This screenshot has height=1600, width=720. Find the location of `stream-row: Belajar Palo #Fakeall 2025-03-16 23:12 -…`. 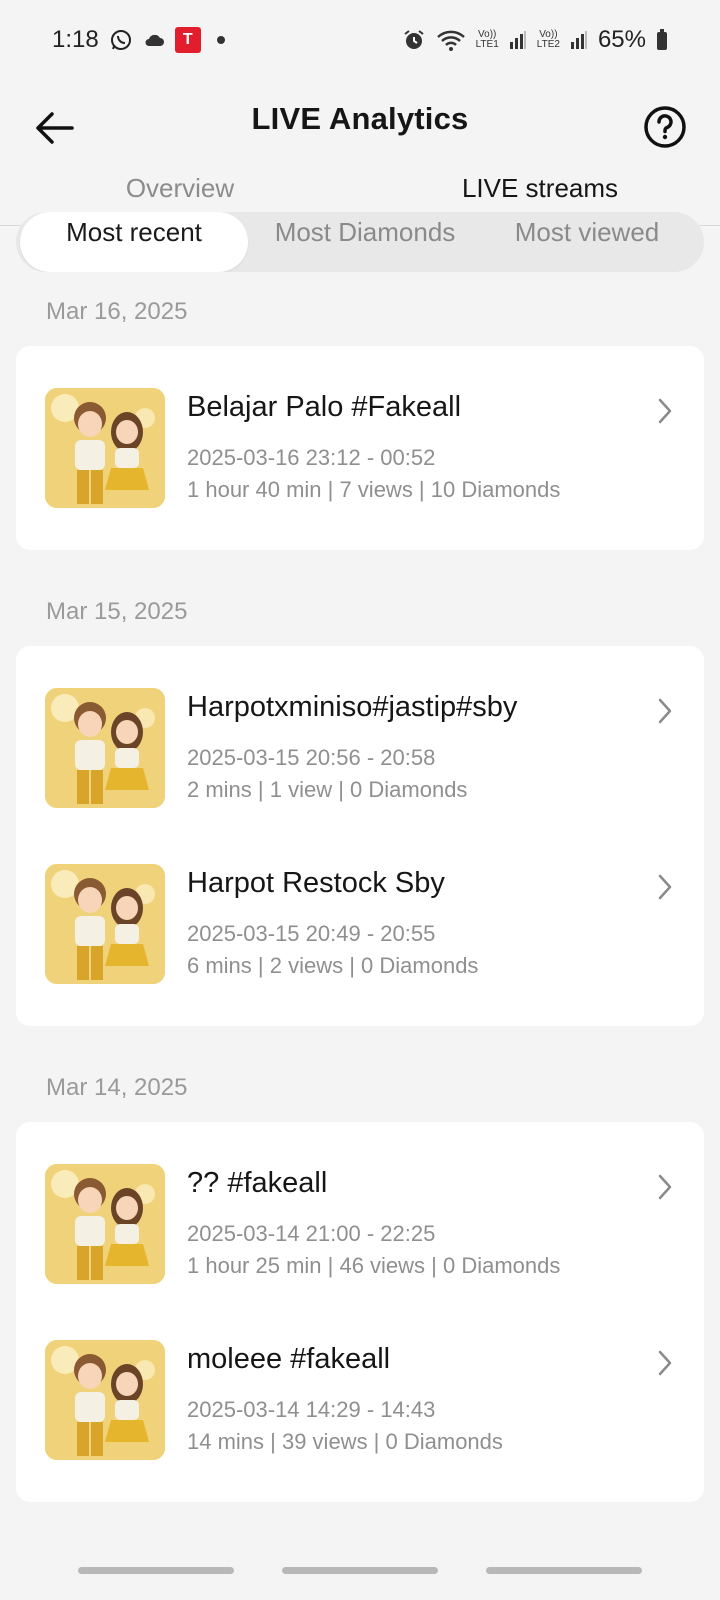

stream-row: Belajar Palo #Fakeall 2025-03-16 23:12 -… is located at coordinates (360, 448).